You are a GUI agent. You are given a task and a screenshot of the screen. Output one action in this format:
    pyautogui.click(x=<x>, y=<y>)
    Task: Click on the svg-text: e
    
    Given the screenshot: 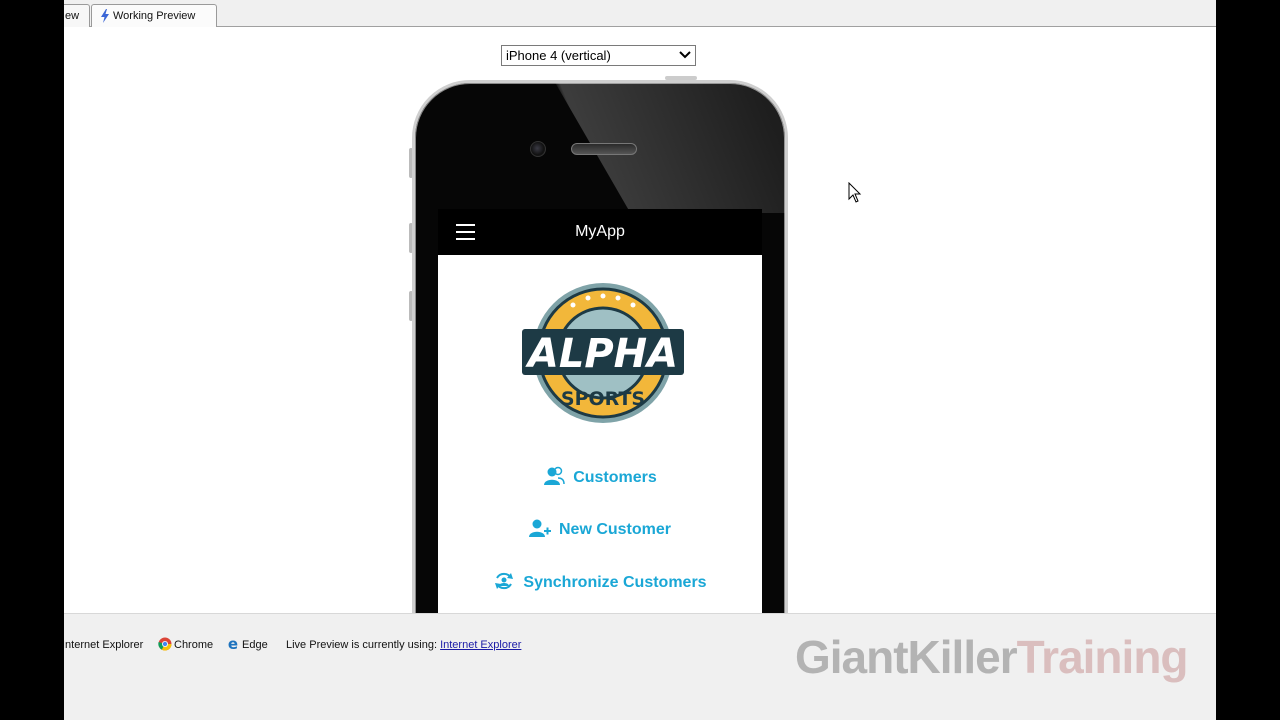 What is the action you would take?
    pyautogui.click(x=233, y=644)
    